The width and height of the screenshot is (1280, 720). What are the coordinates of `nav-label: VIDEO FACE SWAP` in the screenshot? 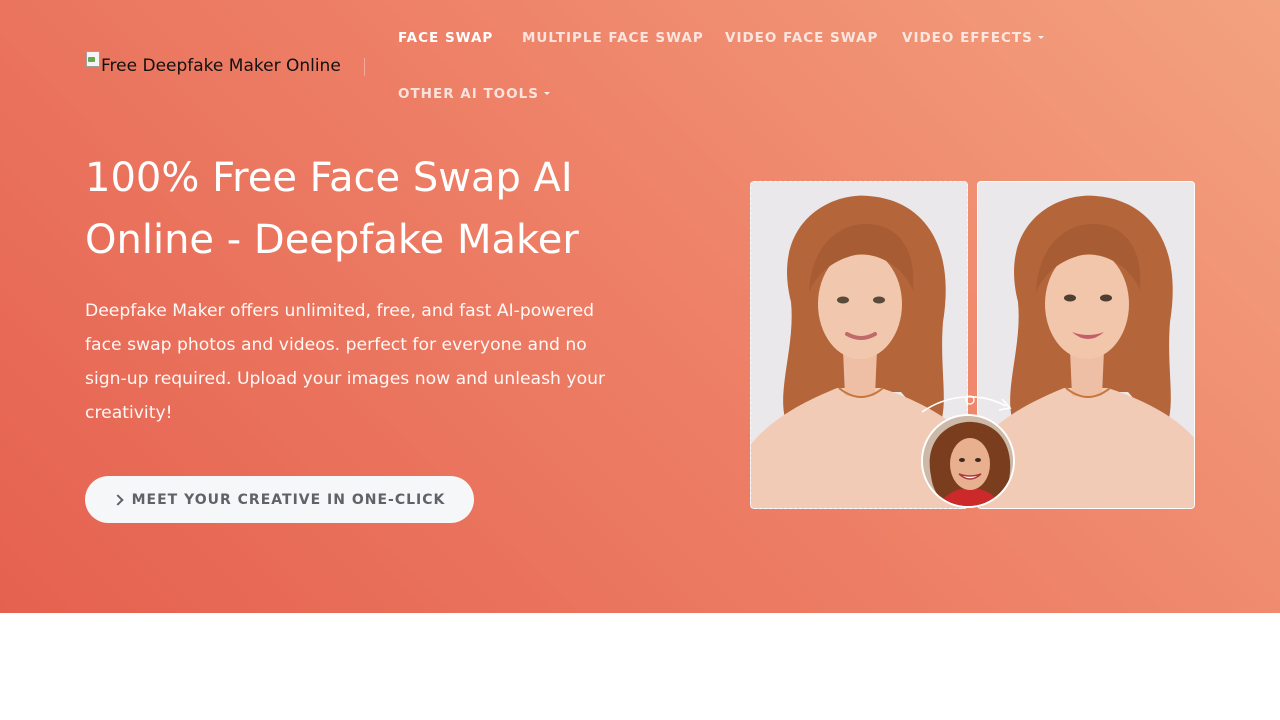 It's located at (802, 38).